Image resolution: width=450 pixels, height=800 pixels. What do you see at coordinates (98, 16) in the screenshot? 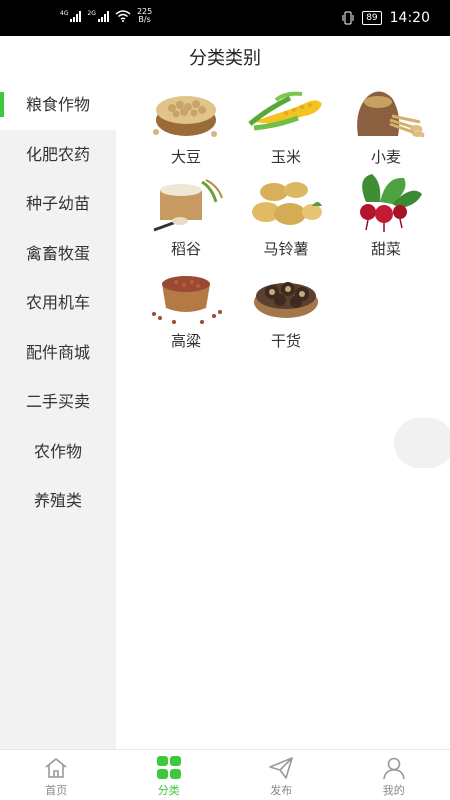
I see `signal-icon-2: 2G` at bounding box center [98, 16].